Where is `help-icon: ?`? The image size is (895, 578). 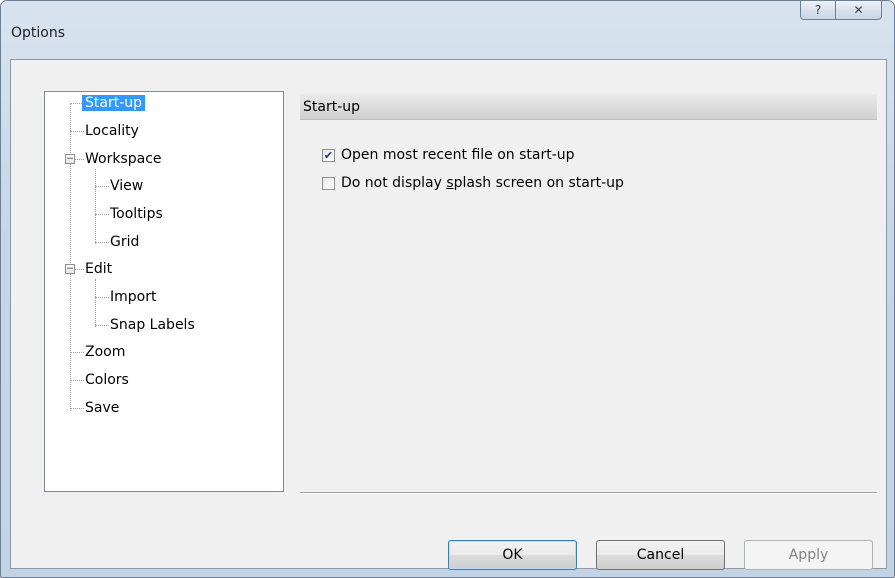 help-icon: ? is located at coordinates (818, 10).